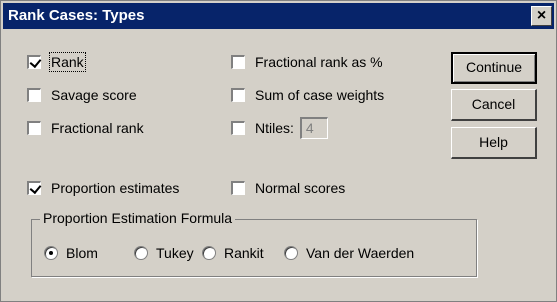  What do you see at coordinates (238, 188) in the screenshot?
I see `normal-scores-checkbox` at bounding box center [238, 188].